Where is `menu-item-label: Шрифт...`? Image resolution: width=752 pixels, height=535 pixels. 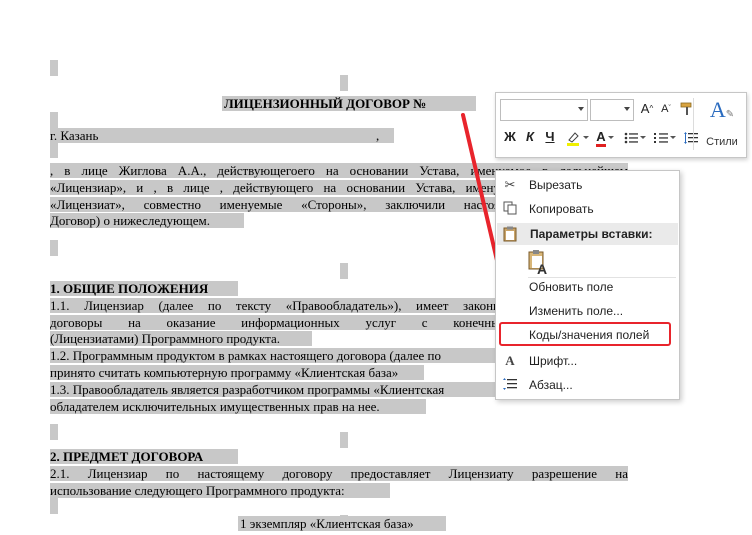 menu-item-label: Шрифт... is located at coordinates (553, 361).